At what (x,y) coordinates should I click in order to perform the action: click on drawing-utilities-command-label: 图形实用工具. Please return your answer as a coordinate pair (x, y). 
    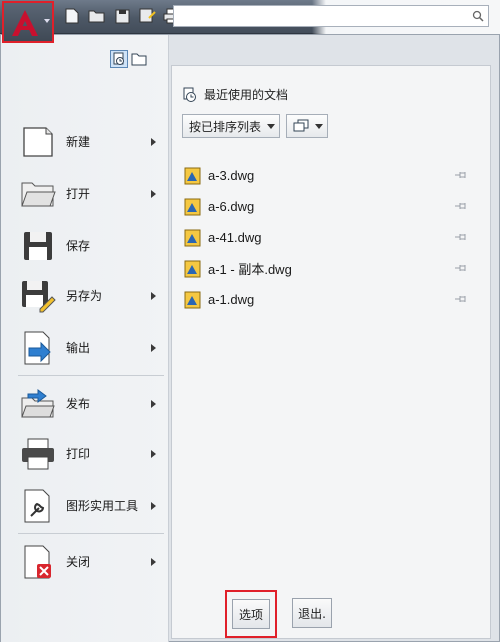
    Looking at the image, I should click on (102, 506).